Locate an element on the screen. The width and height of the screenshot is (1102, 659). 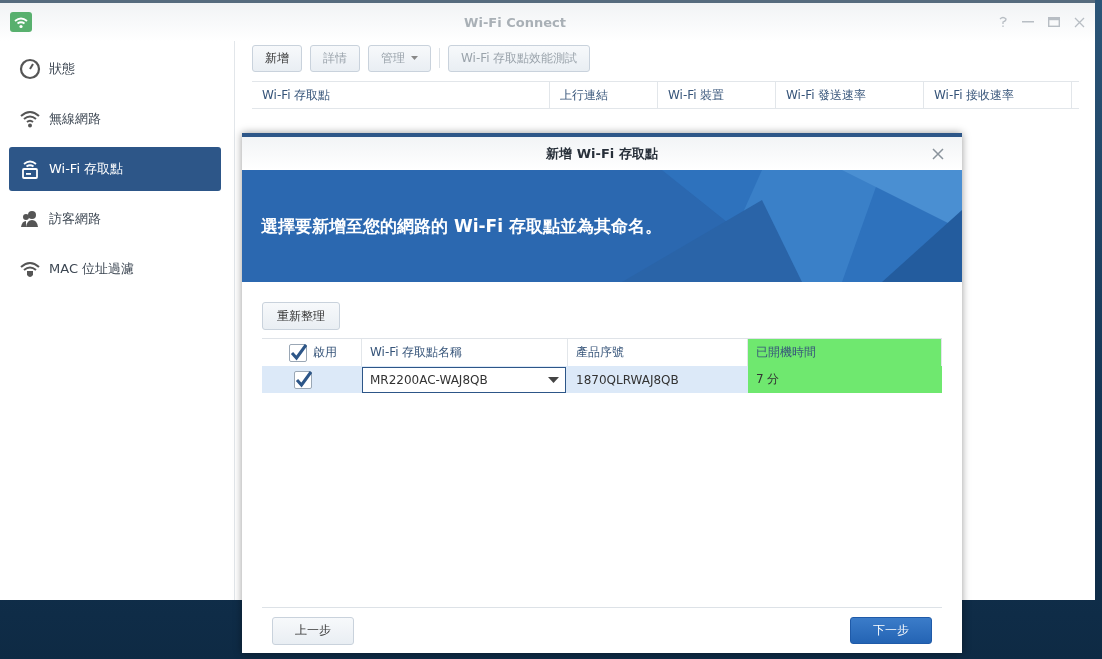
column-header: 已開機時間 is located at coordinates (845, 352).